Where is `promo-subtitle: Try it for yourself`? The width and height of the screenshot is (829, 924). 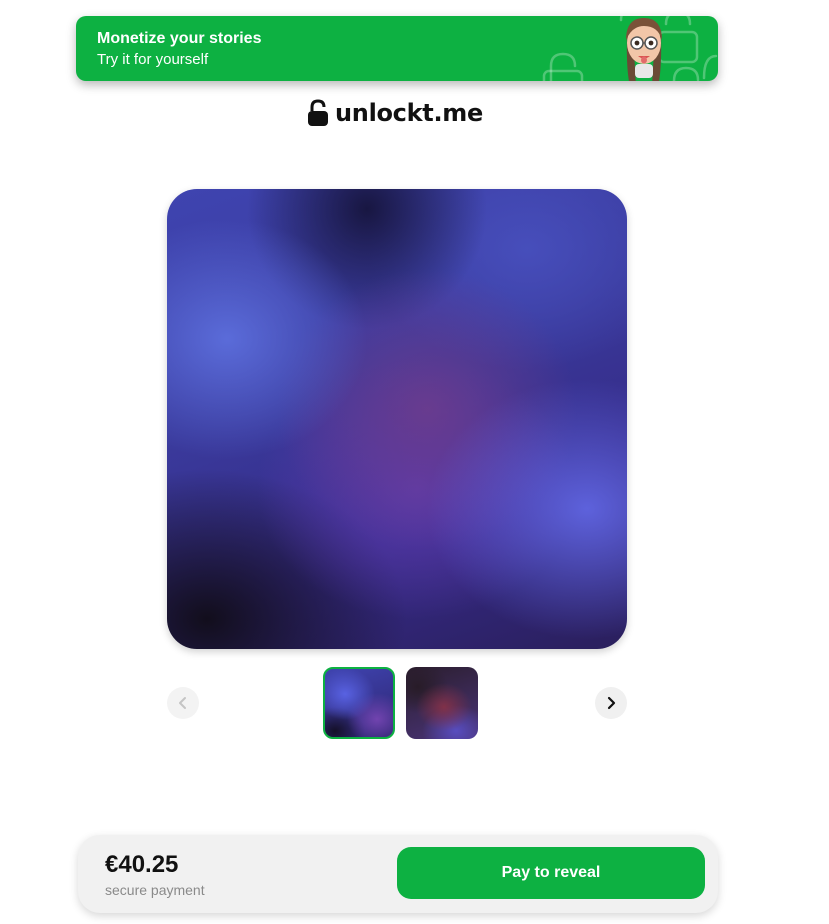 promo-subtitle: Try it for yourself is located at coordinates (153, 59).